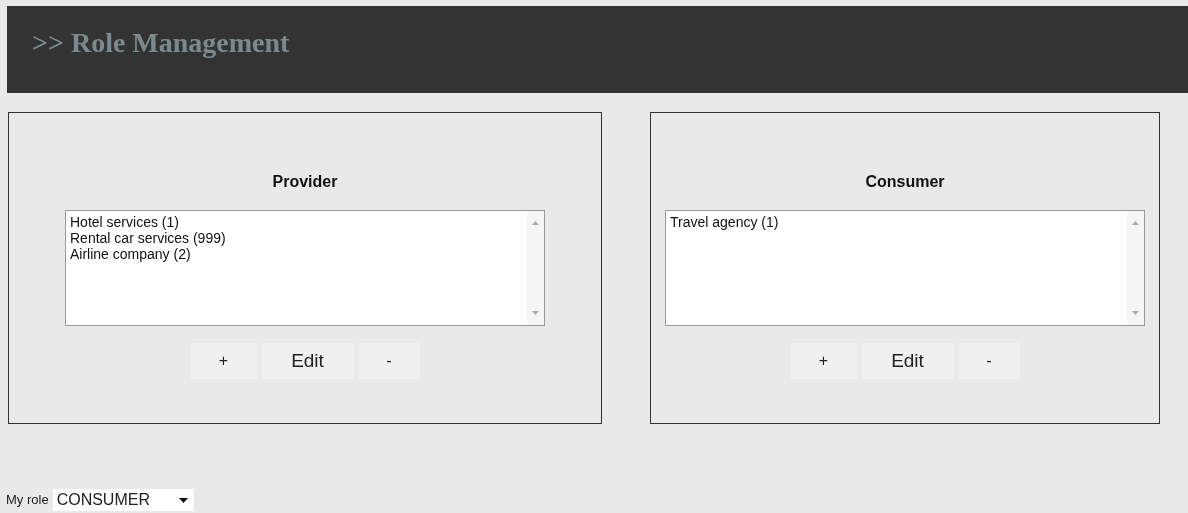  I want to click on list-item: Airline company (2), so click(130, 254).